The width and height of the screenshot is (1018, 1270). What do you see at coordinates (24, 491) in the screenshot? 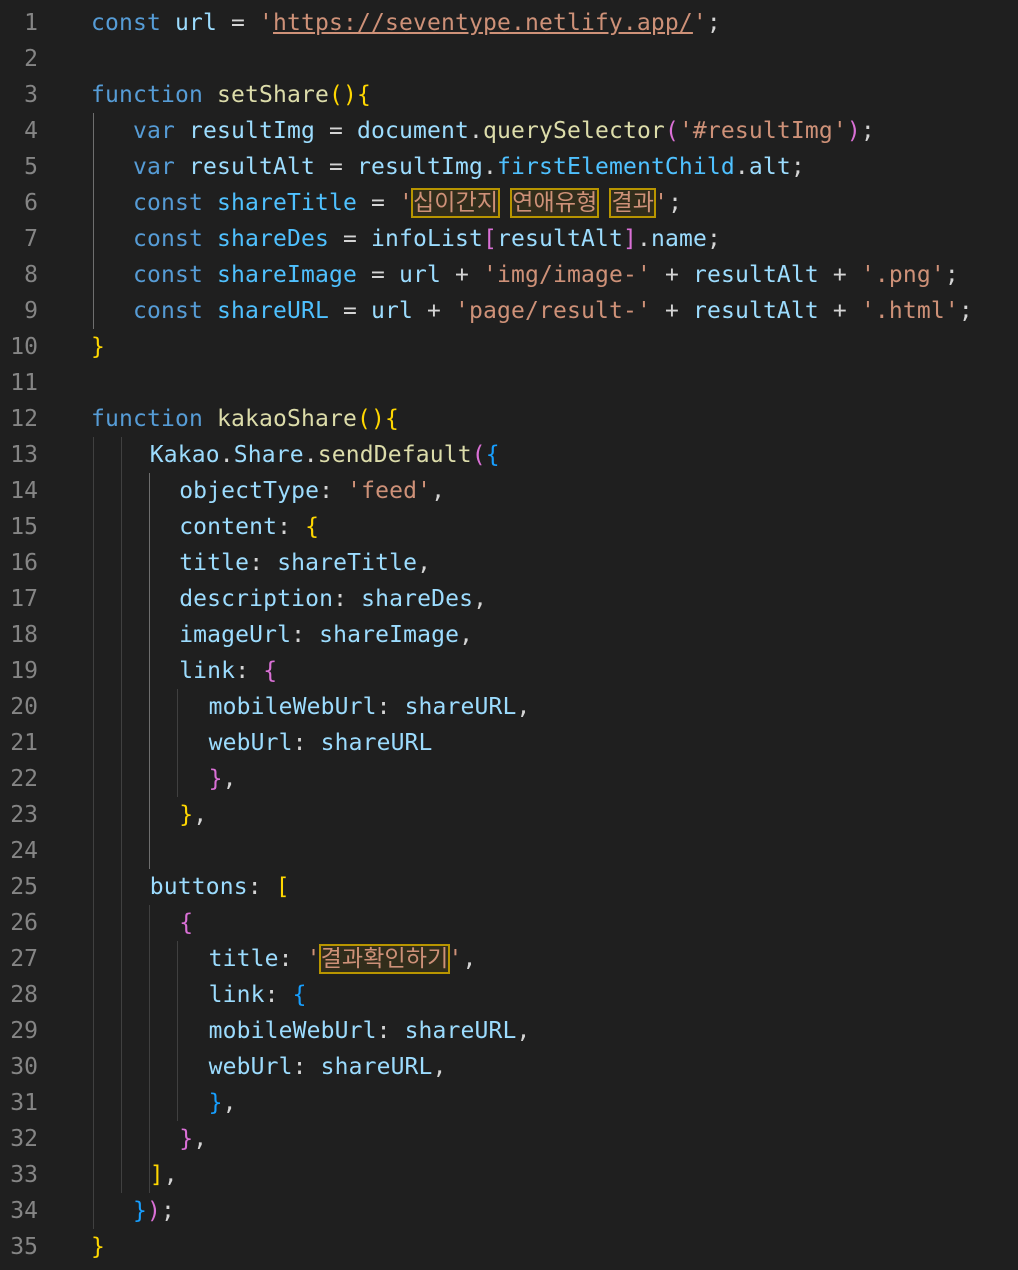
I see `line-number: 14` at bounding box center [24, 491].